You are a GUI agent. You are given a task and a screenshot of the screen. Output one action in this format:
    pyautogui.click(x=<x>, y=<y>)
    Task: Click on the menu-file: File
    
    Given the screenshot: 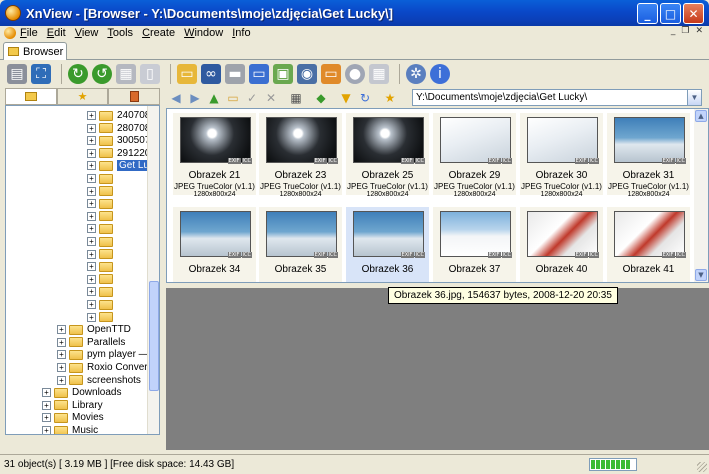 What is the action you would take?
    pyautogui.click(x=29, y=33)
    